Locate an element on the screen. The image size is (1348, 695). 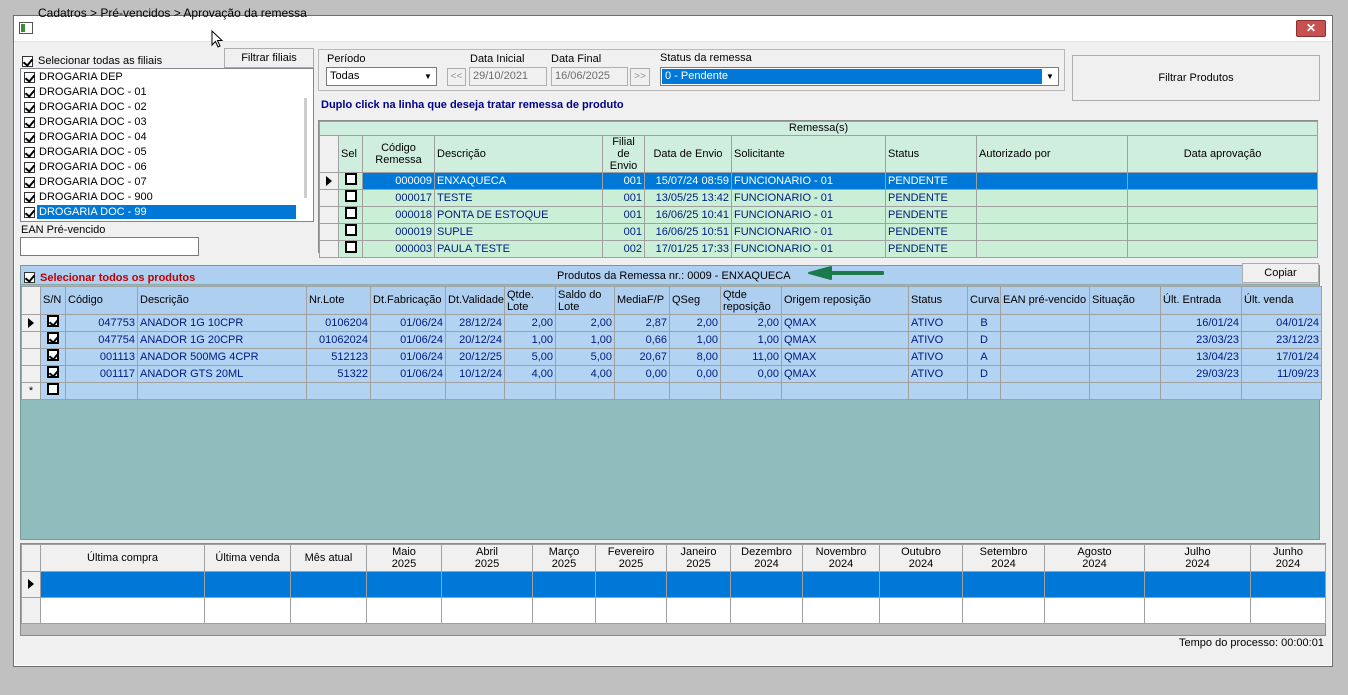
col-codigo-remessa: Código Remessa is located at coordinates (398, 154).